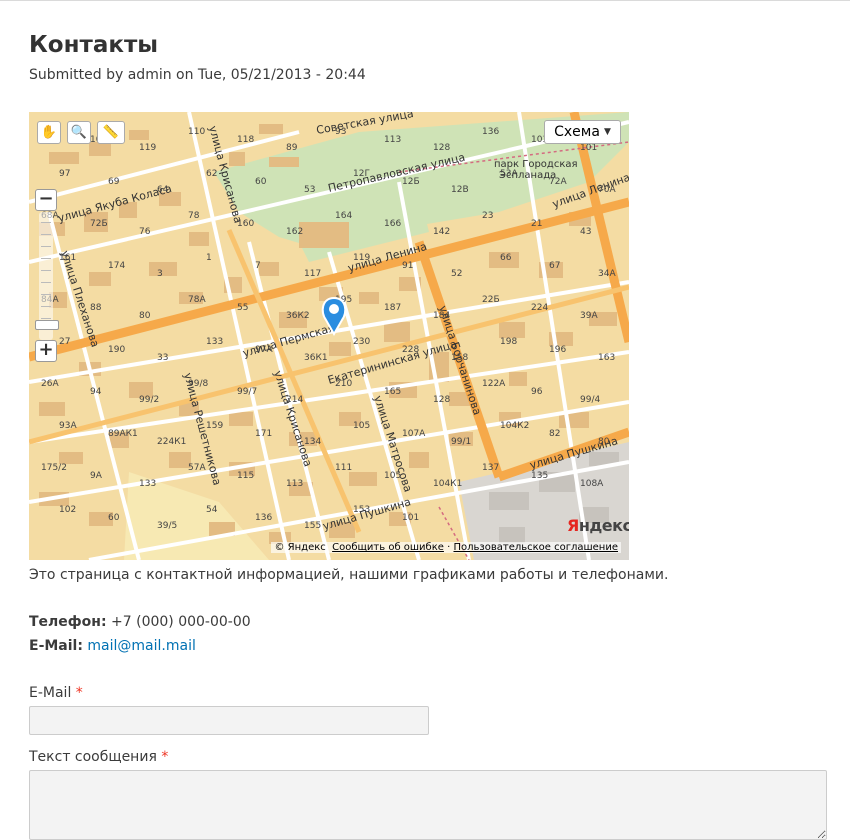 Image resolution: width=850 pixels, height=840 pixels. Describe the element at coordinates (67, 510) in the screenshot. I see `house-number: 102` at that location.